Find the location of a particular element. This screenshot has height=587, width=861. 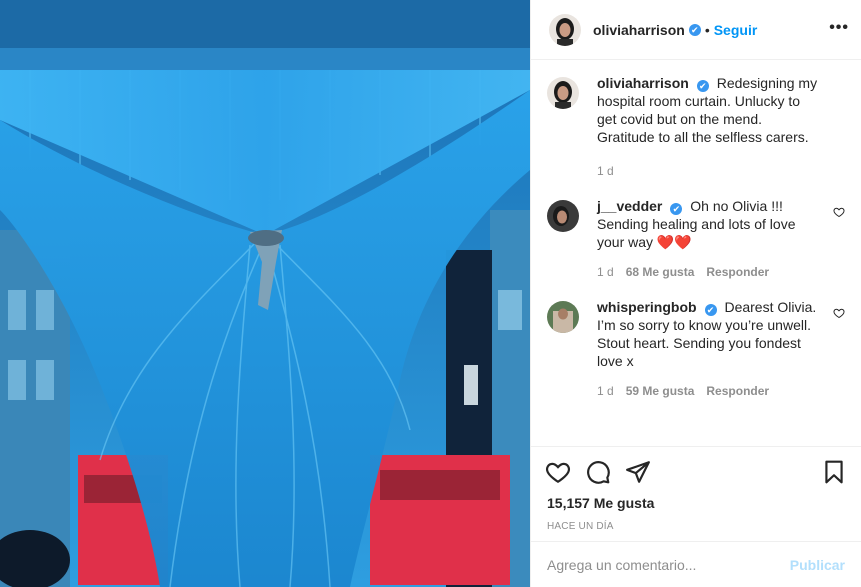

more-options-icon: ••• is located at coordinates (839, 28).